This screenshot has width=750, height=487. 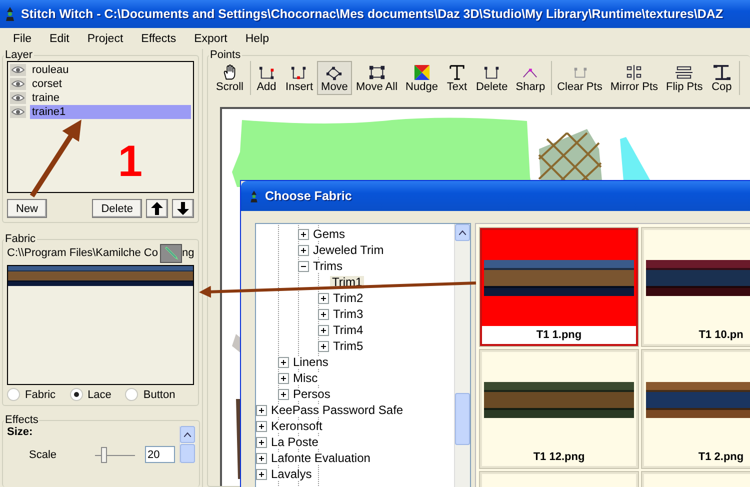 What do you see at coordinates (457, 78) in the screenshot?
I see `tool-button: Text` at bounding box center [457, 78].